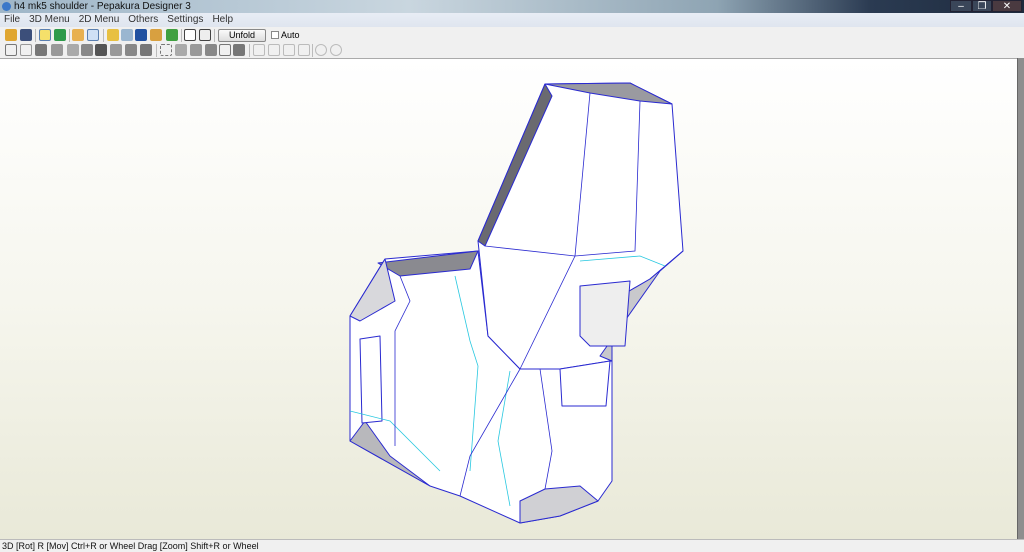 Image resolution: width=1024 pixels, height=552 pixels. What do you see at coordinates (156, 35) in the screenshot?
I see `texture-icon` at bounding box center [156, 35].